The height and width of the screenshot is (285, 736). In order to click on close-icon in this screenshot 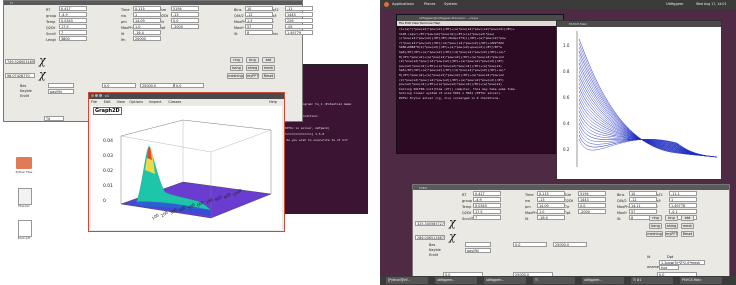, I will do `click(92, 95)`.